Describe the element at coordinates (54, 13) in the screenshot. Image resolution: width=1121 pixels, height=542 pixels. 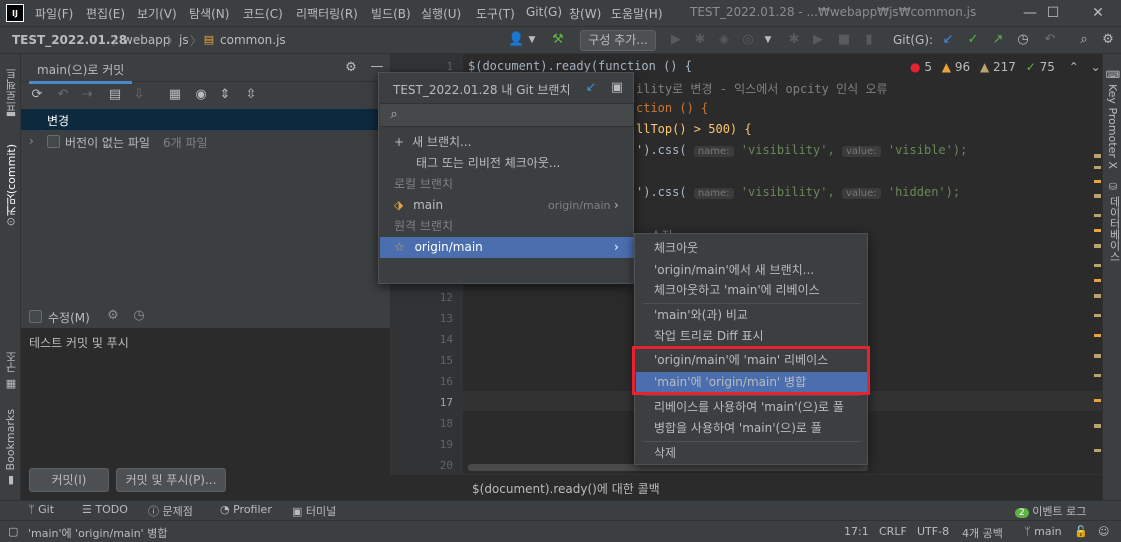
I see `menu-file: 파일(F)` at that location.